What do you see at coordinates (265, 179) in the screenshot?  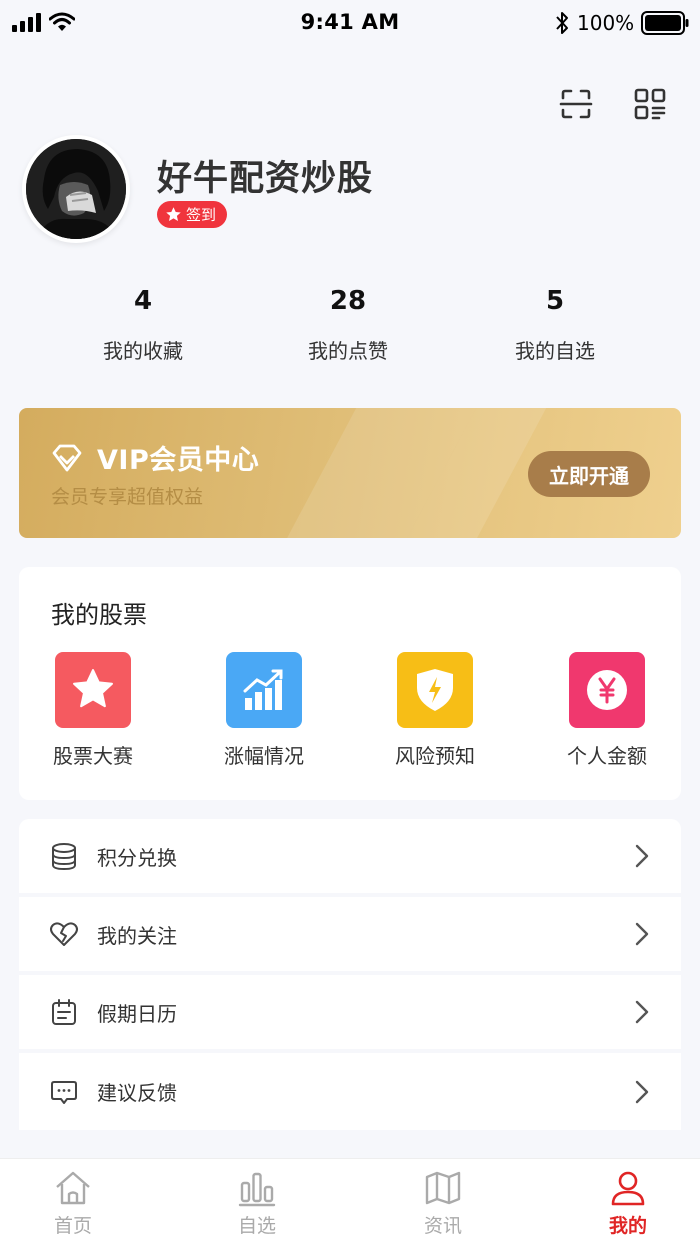 I see `profile-name: 好牛配资炒股` at bounding box center [265, 179].